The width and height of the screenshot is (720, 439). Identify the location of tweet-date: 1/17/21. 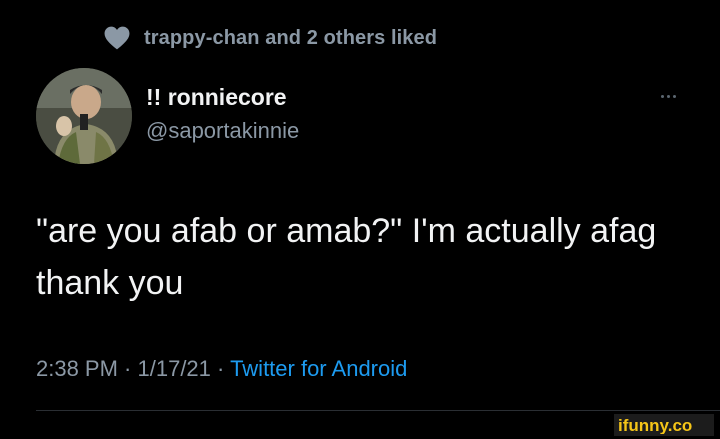
(174, 368).